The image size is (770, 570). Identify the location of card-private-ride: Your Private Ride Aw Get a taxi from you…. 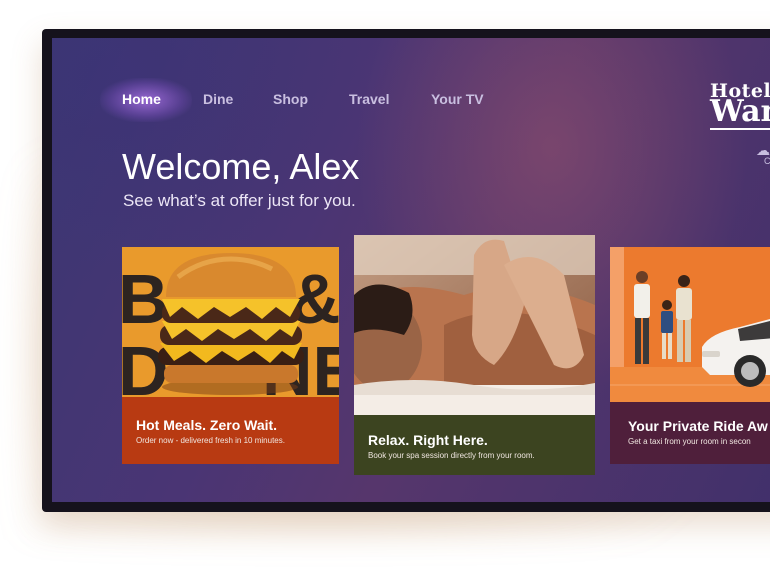
(690, 355).